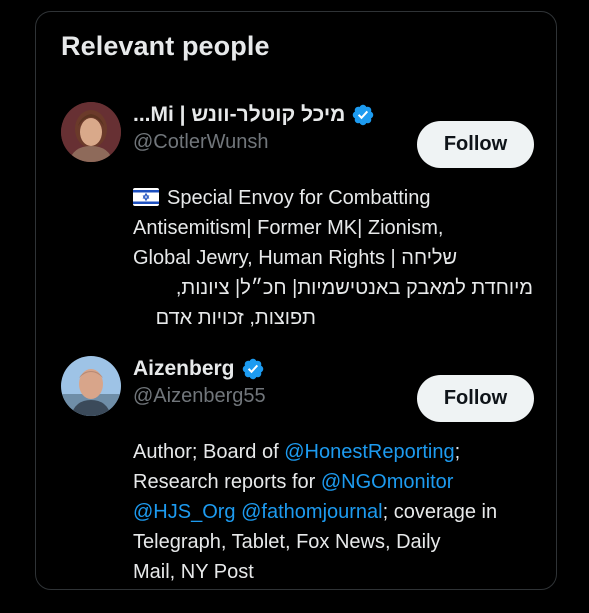  Describe the element at coordinates (165, 46) in the screenshot. I see `panel-title: Relevant people` at that location.